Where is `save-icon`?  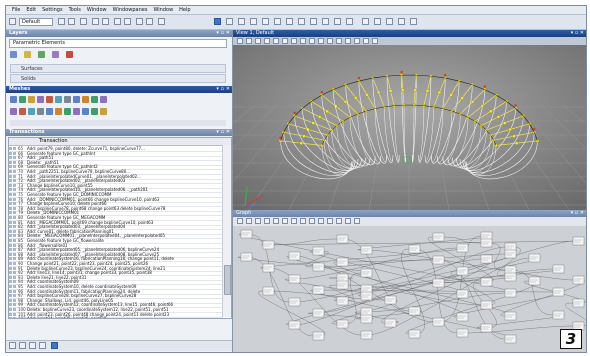
save-icon is located at coordinates (83, 21).